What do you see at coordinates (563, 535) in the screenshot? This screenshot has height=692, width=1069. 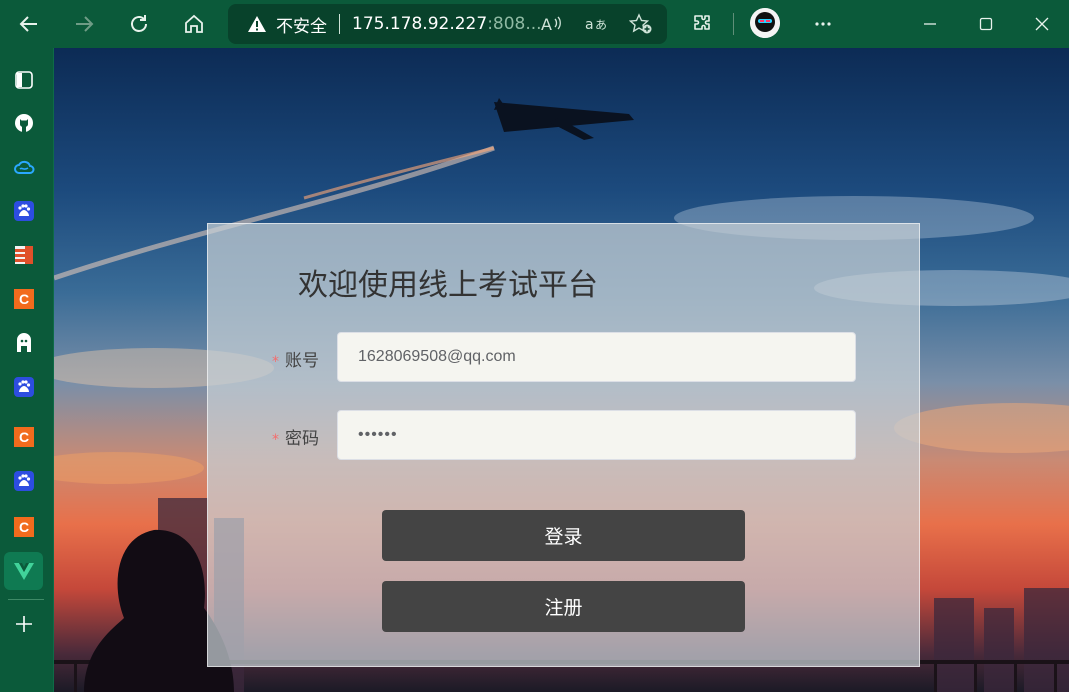 I see `login-button: 登录` at bounding box center [563, 535].